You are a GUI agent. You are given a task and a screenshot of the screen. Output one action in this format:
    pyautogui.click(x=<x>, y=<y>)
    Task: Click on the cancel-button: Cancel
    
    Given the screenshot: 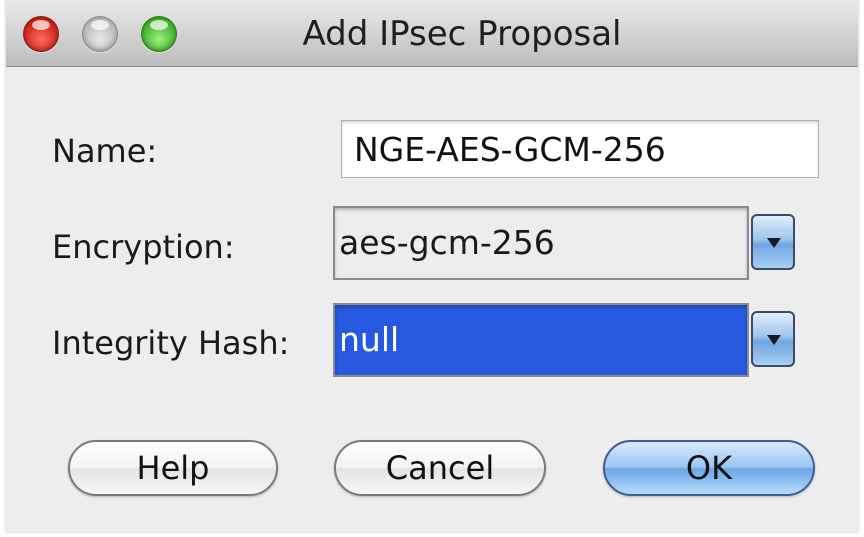 What is the action you would take?
    pyautogui.click(x=440, y=468)
    